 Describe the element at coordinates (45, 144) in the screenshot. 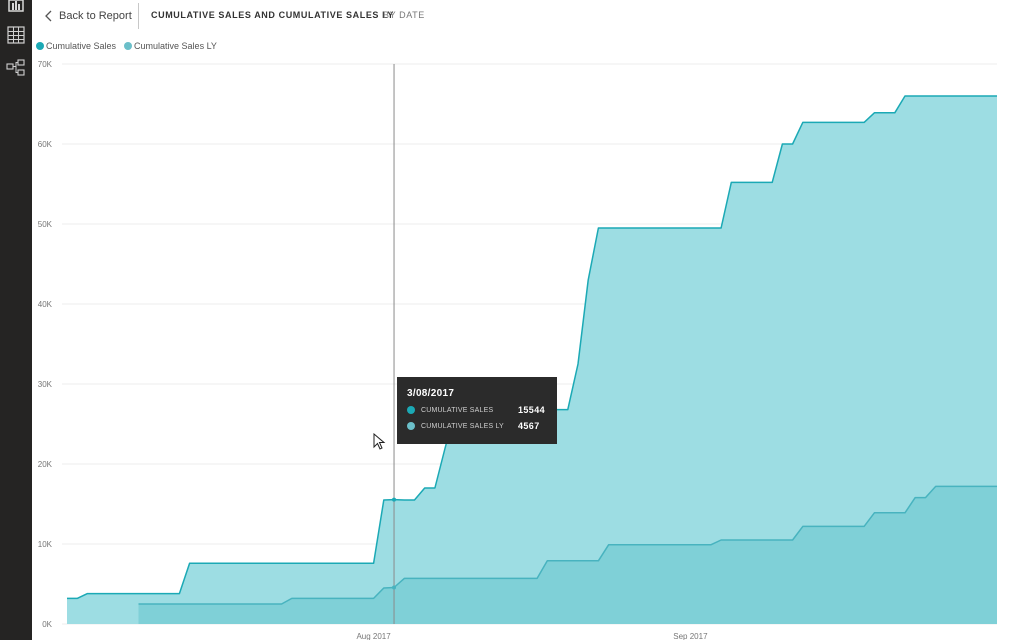

I see `y-tick-label: 60K` at that location.